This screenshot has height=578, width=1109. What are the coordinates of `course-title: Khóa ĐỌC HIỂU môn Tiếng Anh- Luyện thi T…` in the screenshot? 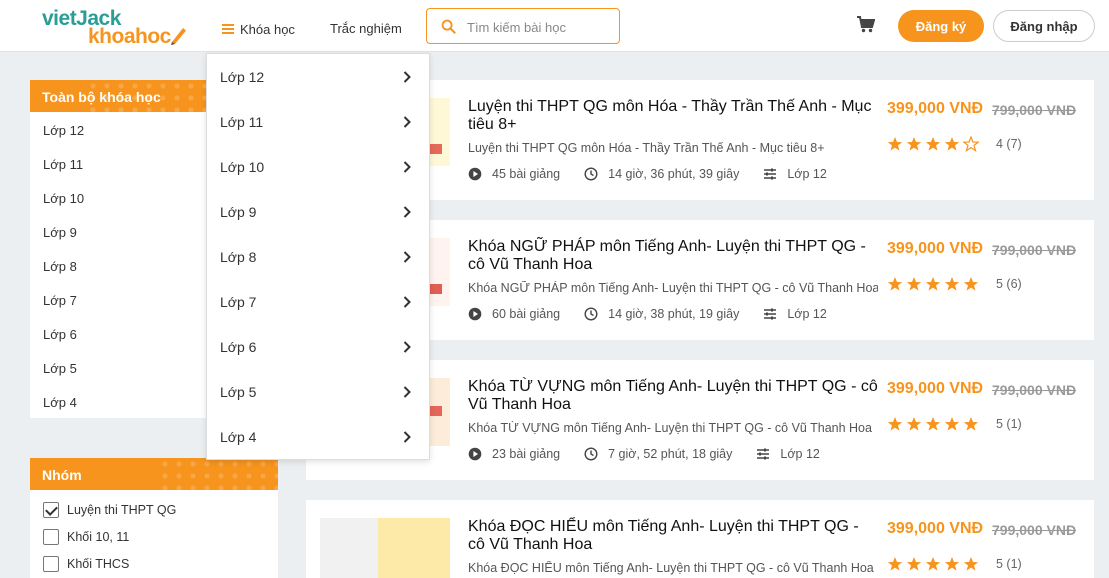 It's located at (673, 536).